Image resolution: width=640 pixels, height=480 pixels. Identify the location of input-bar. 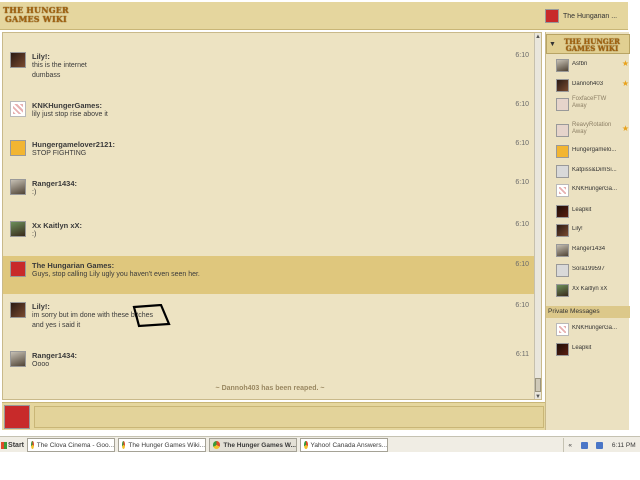
(273, 416).